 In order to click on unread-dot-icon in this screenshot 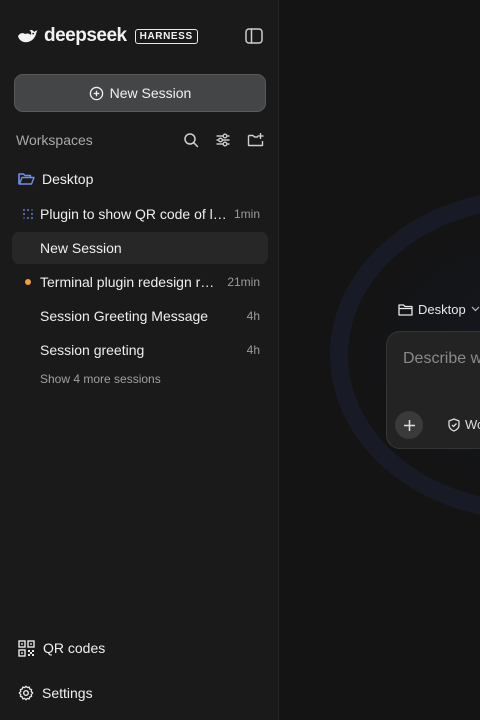, I will do `click(28, 282)`.